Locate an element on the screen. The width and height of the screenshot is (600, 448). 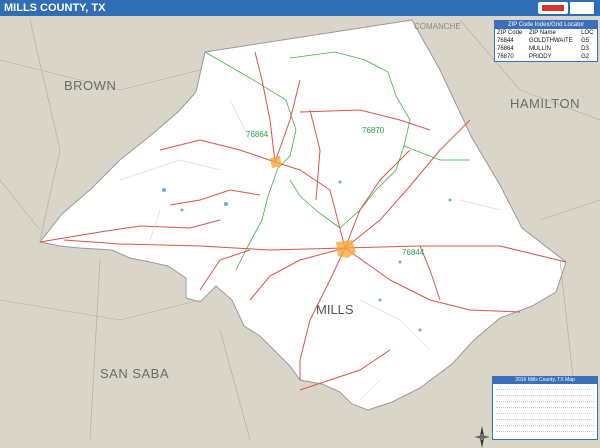
table-cell: D3 is located at coordinates (585, 49).